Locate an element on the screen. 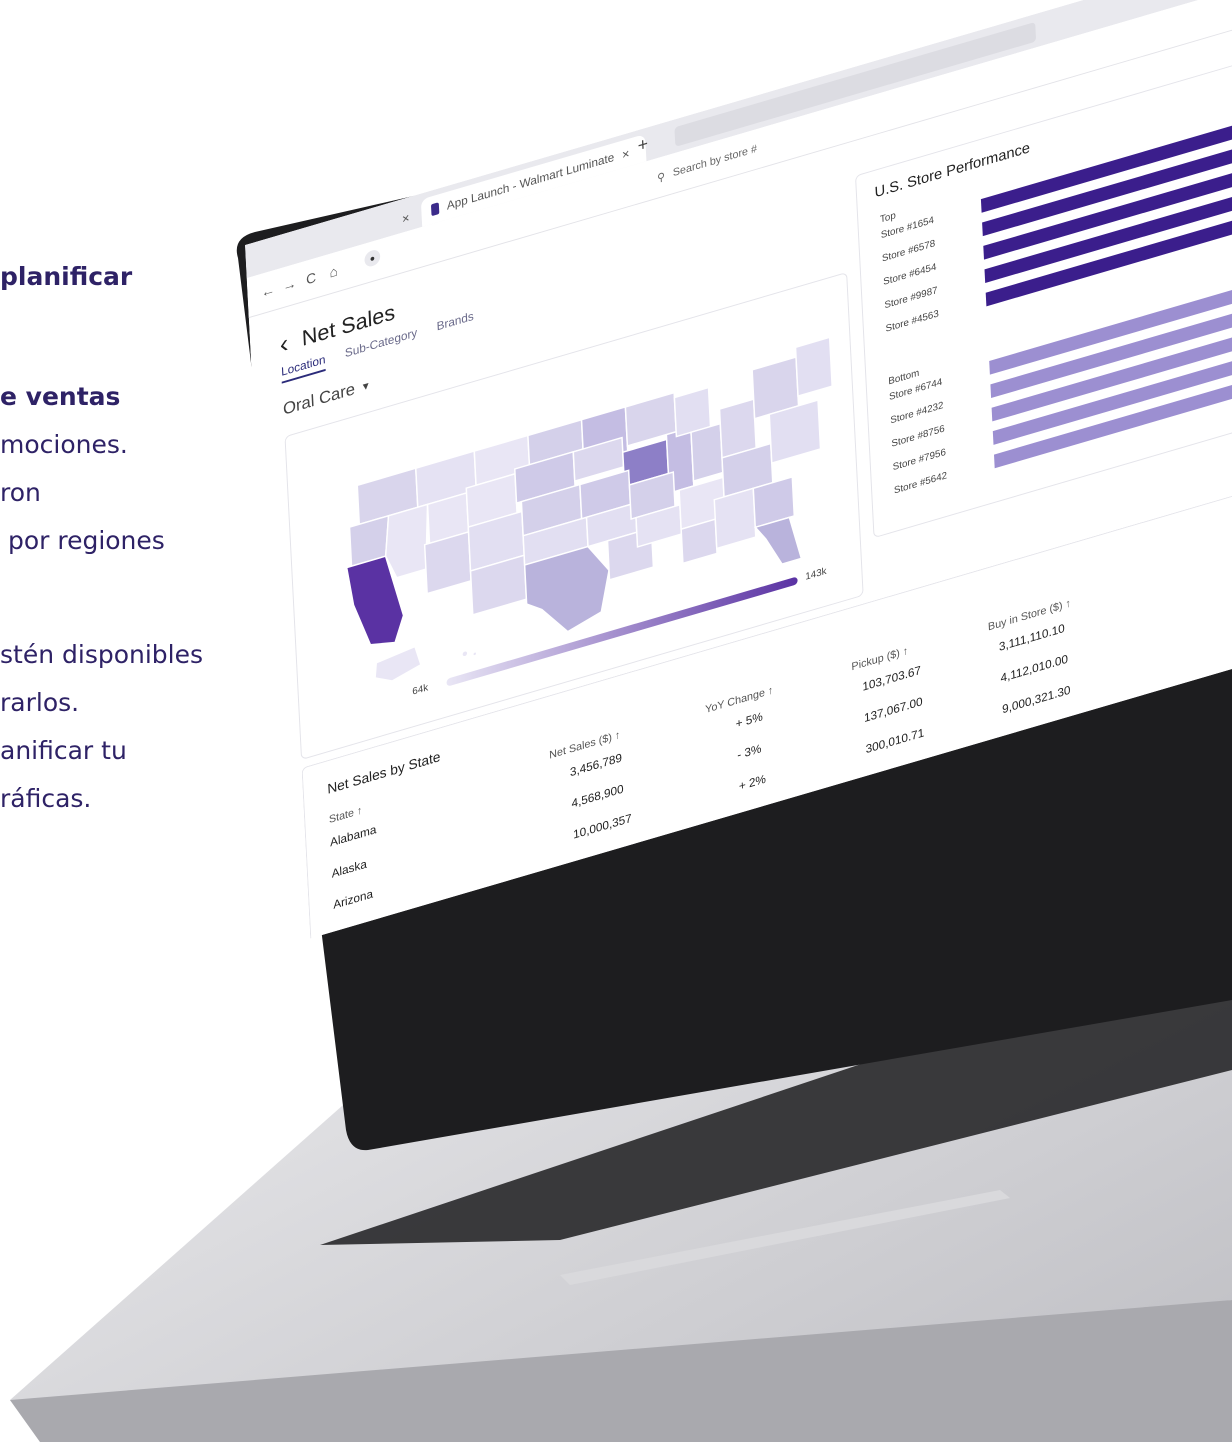 Image resolution: width=1232 pixels, height=1442 pixels. back-chevron-icon: ‹ is located at coordinates (284, 344).